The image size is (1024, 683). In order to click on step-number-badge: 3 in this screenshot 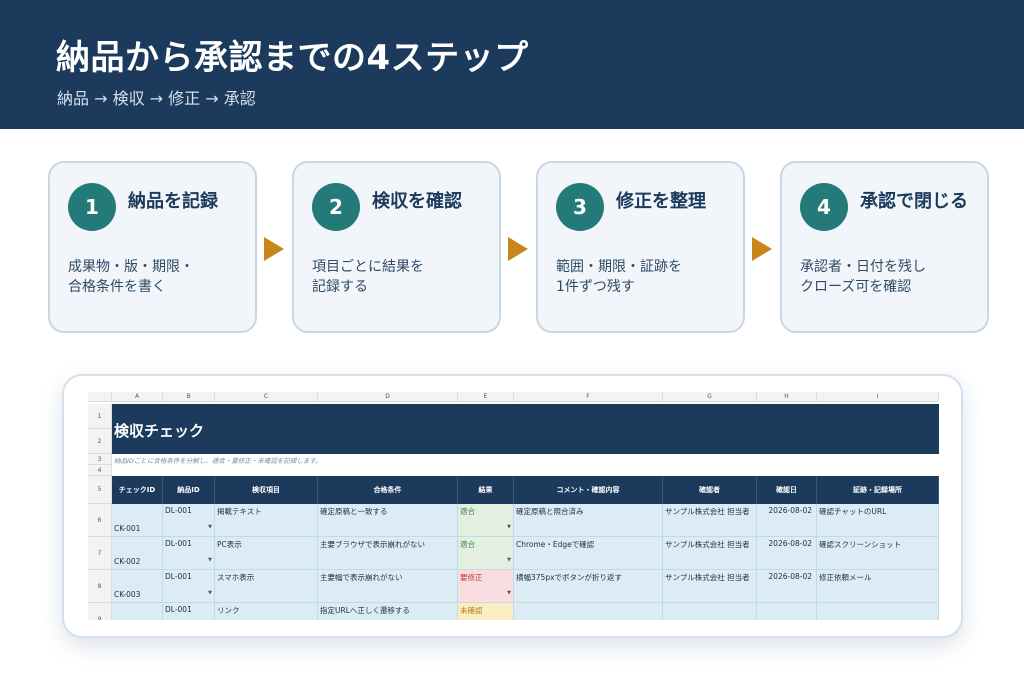, I will do `click(580, 207)`.